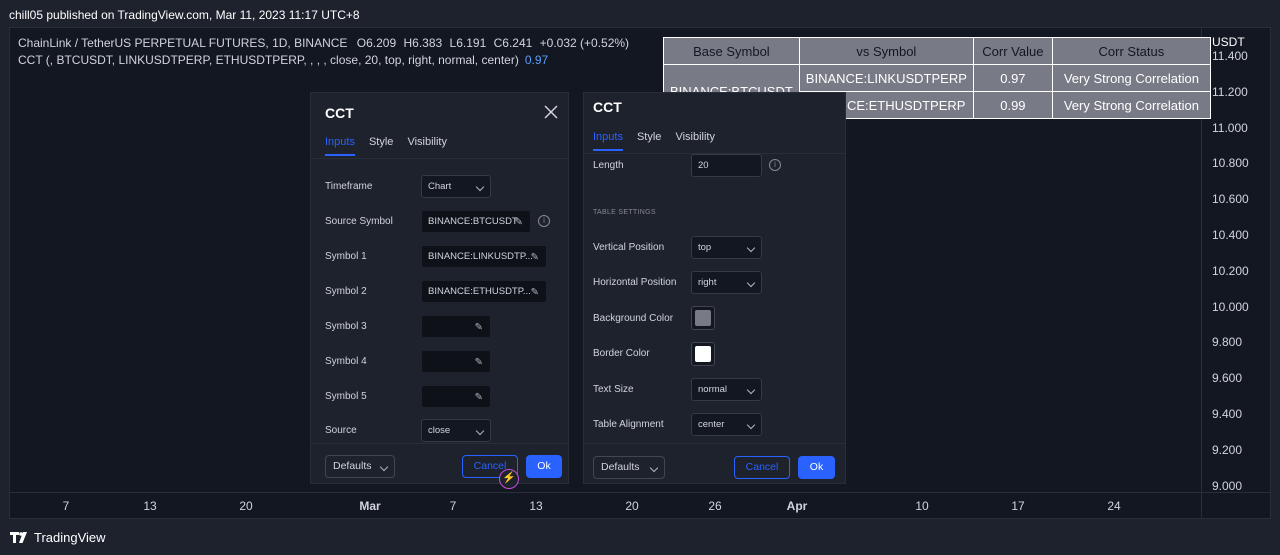  What do you see at coordinates (246, 506) in the screenshot?
I see `time-tick-label: 20` at bounding box center [246, 506].